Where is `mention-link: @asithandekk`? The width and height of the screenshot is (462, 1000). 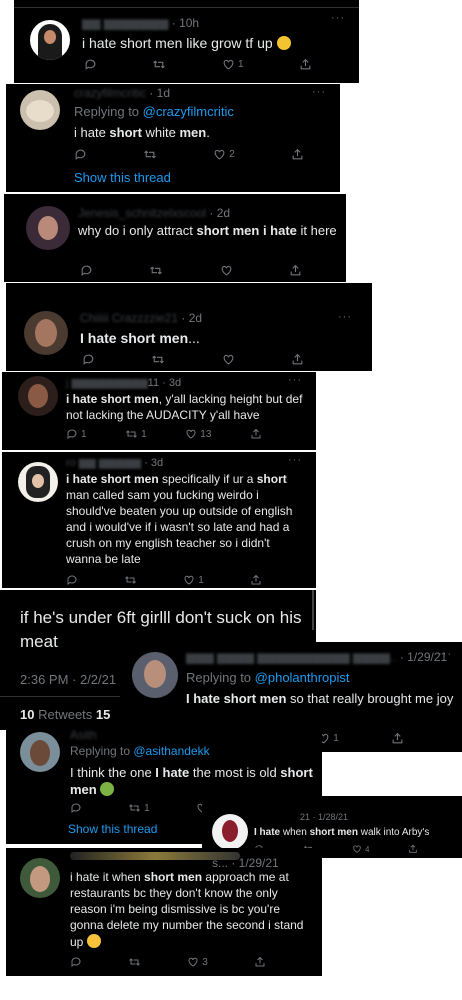 mention-link: @asithandekk is located at coordinates (171, 751).